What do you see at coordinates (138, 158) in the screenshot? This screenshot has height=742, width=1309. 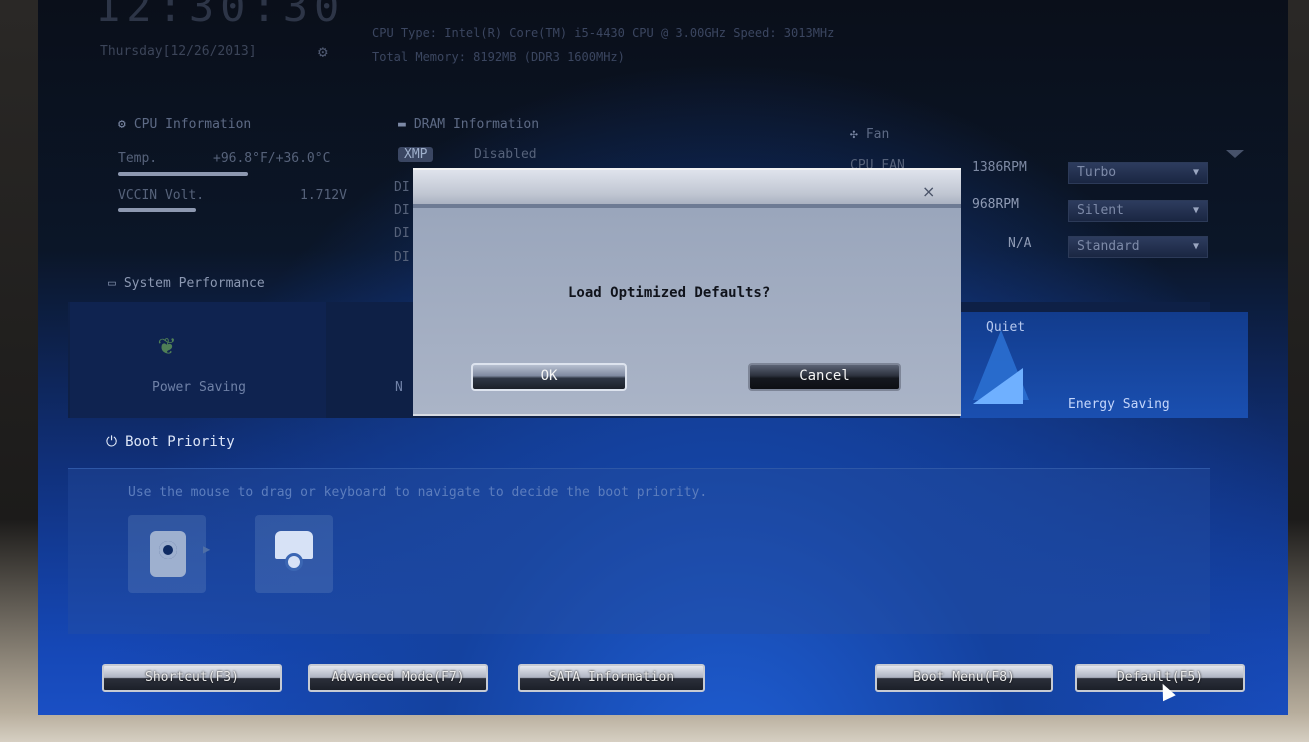 I see `temp-label: Temp.` at bounding box center [138, 158].